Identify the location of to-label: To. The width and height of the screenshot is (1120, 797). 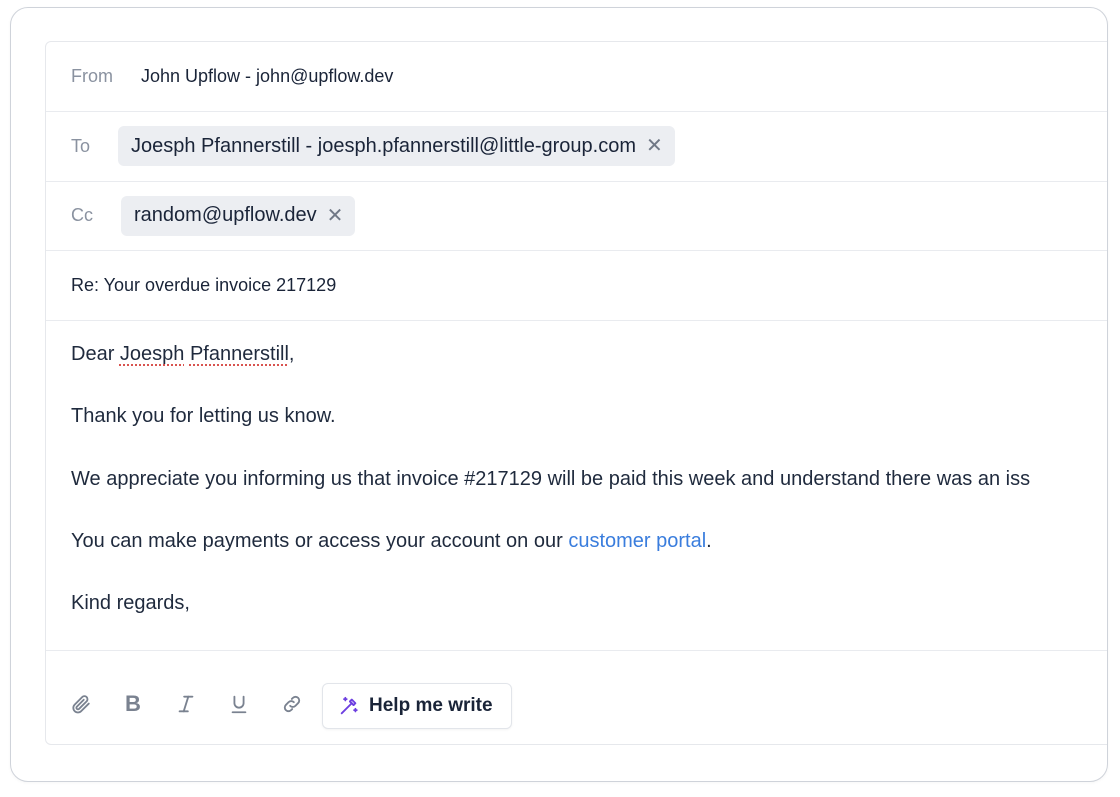
(81, 145).